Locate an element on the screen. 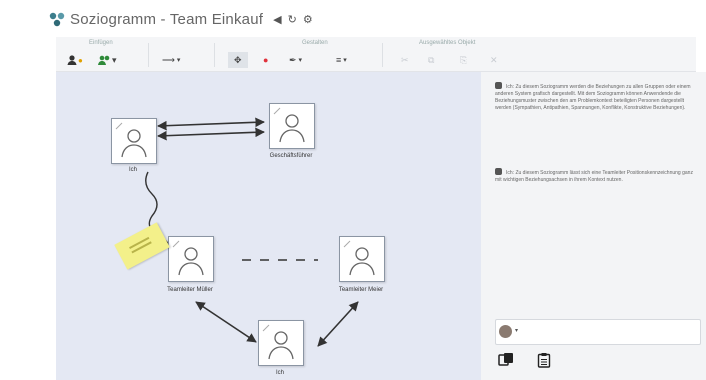  pen-style-button: ✒ ▾ is located at coordinates (295, 60).